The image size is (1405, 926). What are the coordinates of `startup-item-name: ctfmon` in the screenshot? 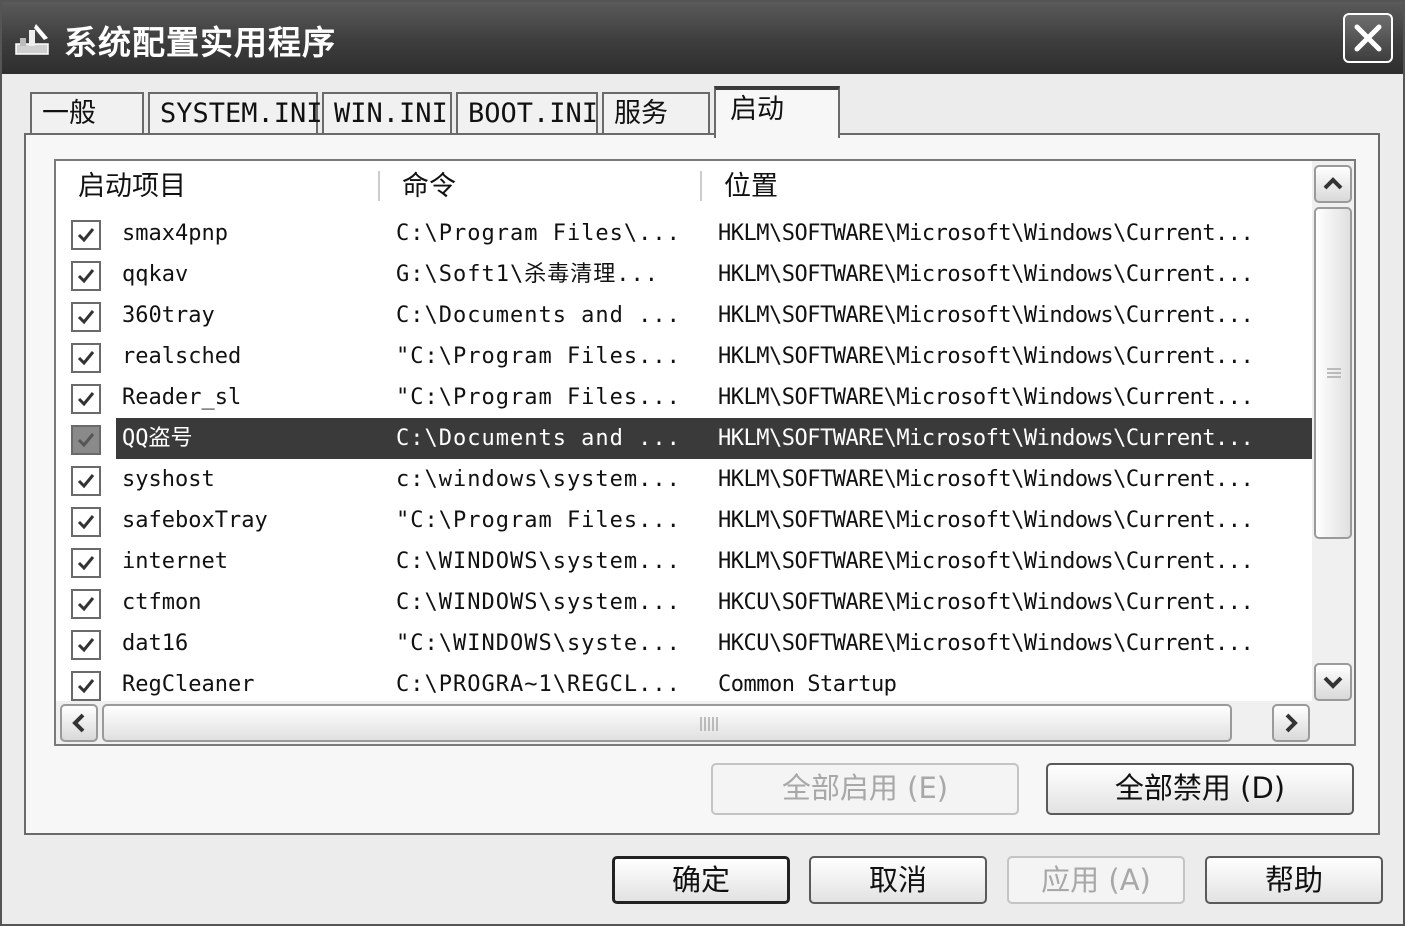 It's located at (162, 602).